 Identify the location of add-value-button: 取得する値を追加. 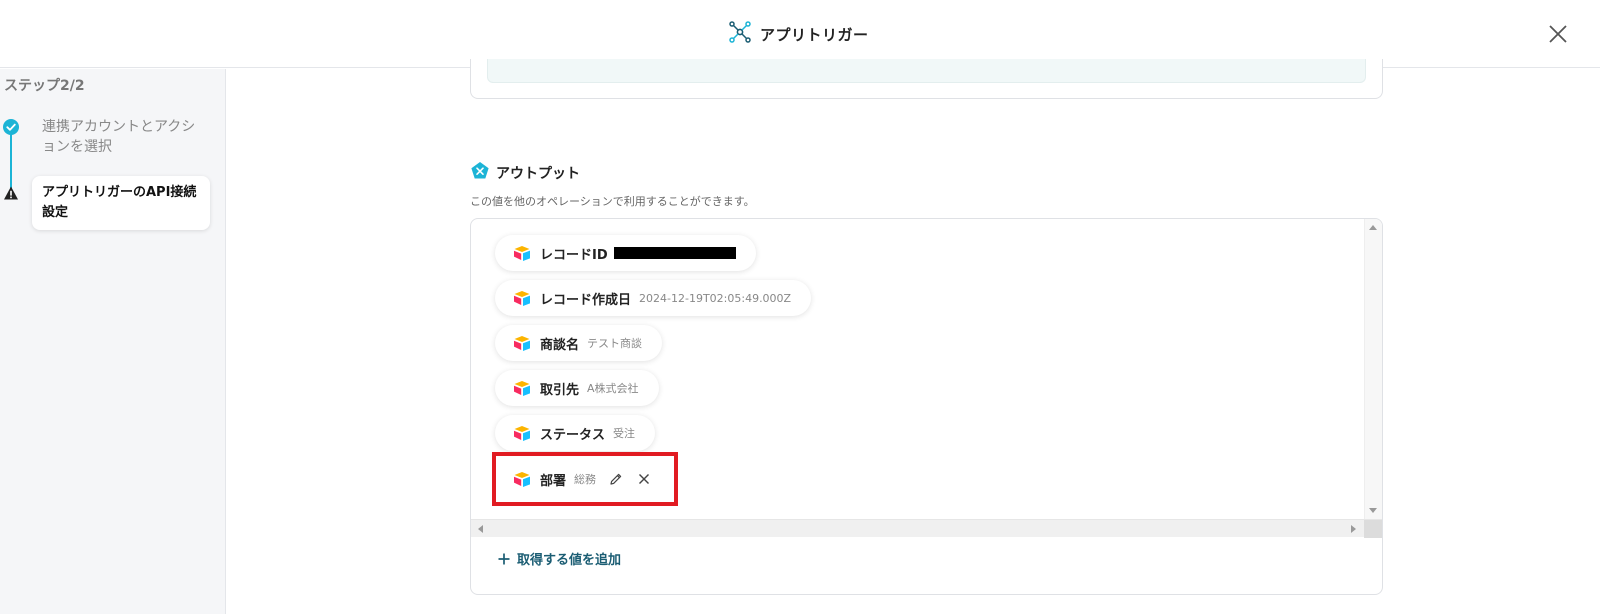
(559, 558).